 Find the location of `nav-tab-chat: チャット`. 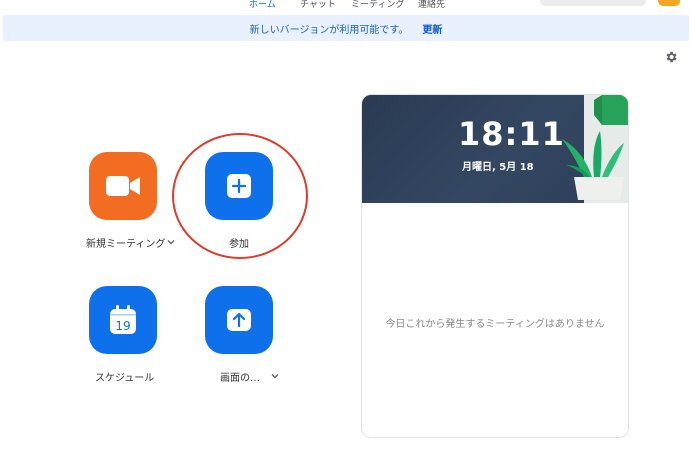

nav-tab-chat: チャット is located at coordinates (318, 5).